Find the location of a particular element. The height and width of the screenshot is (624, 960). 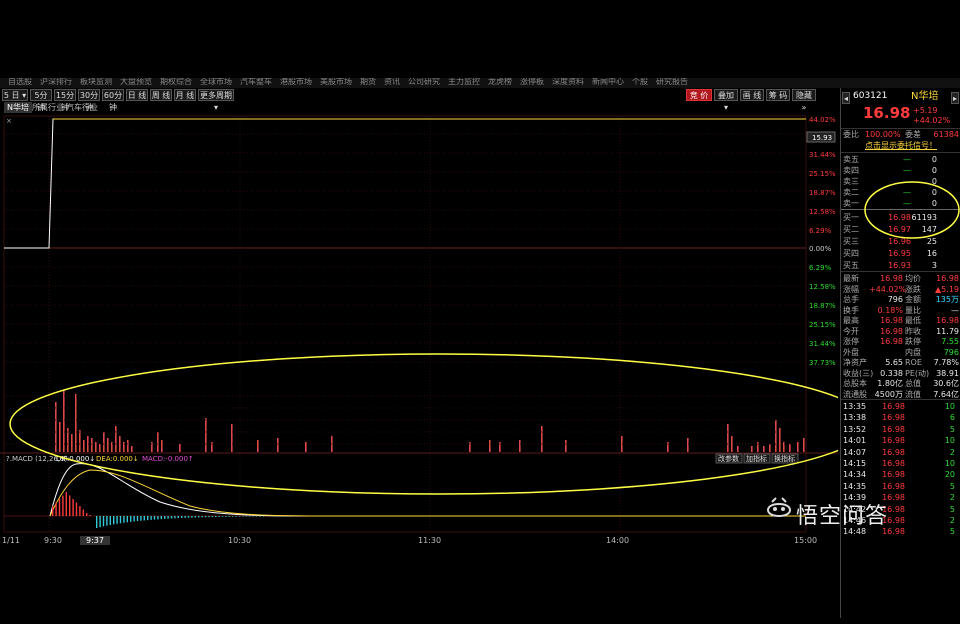

menu-item: 研究报告 is located at coordinates (672, 82).